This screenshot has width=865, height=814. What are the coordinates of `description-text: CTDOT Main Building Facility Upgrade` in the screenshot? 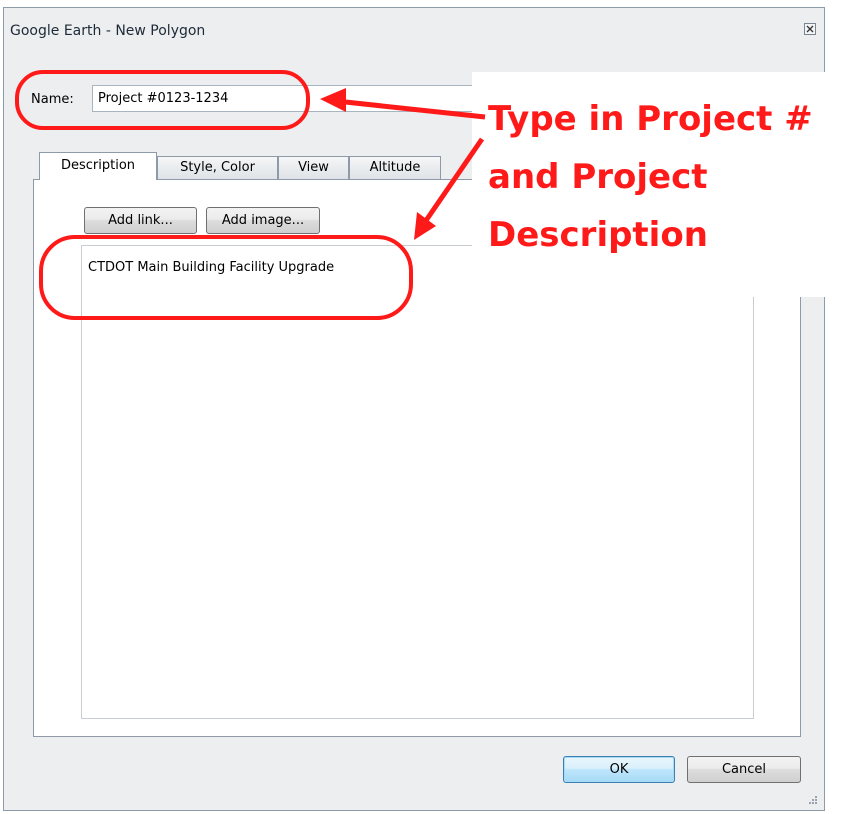 It's located at (211, 267).